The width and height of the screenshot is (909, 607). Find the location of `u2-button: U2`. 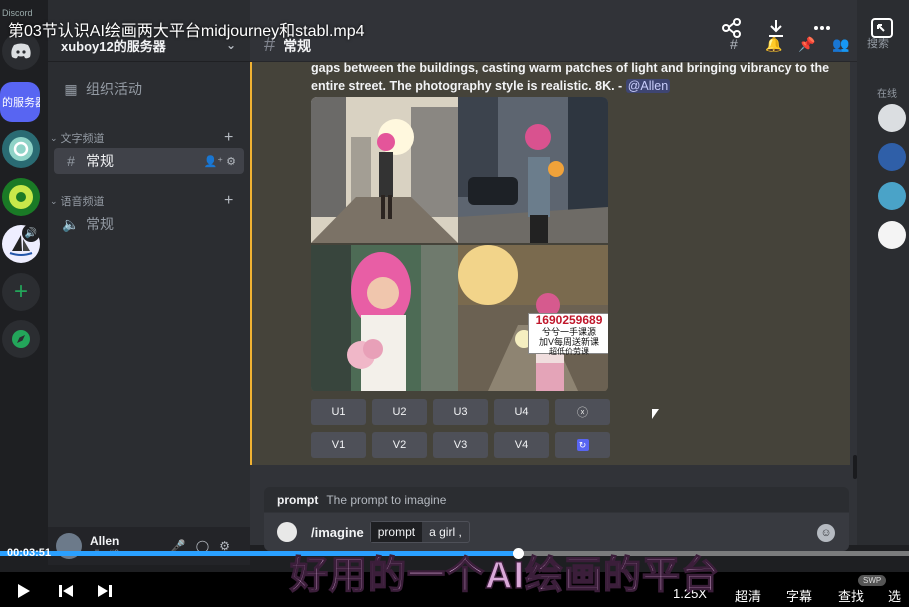

u2-button: U2 is located at coordinates (399, 412).